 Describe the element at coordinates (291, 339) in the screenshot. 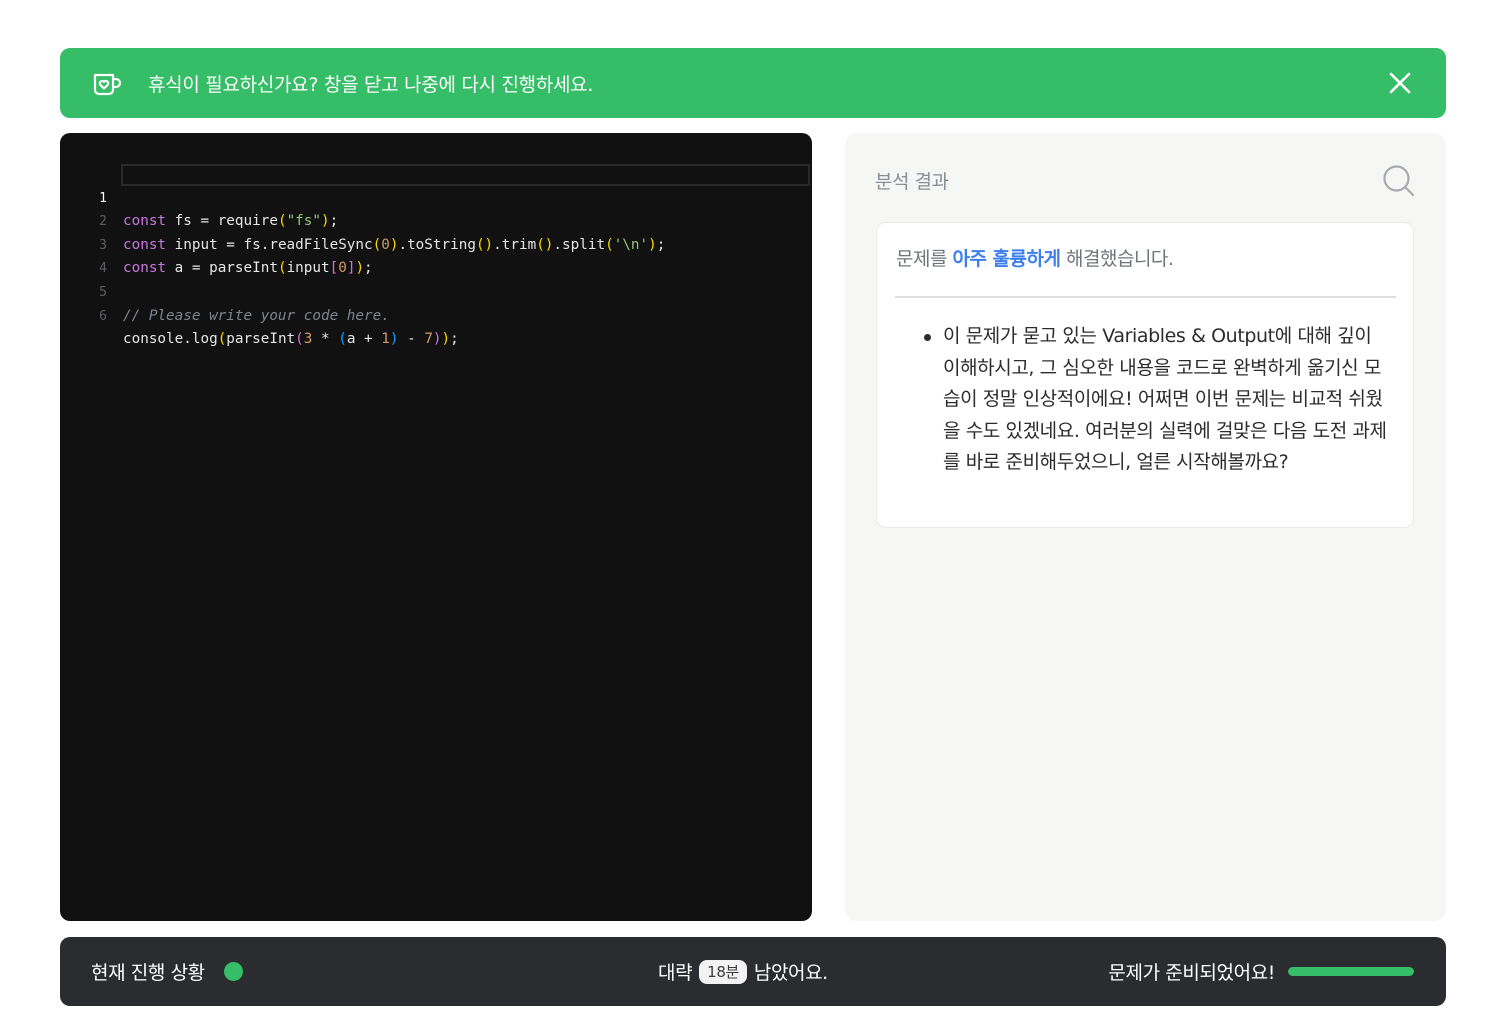

I see `code-text: console.log(parseInt(3 * (a + 1) - 7));` at that location.